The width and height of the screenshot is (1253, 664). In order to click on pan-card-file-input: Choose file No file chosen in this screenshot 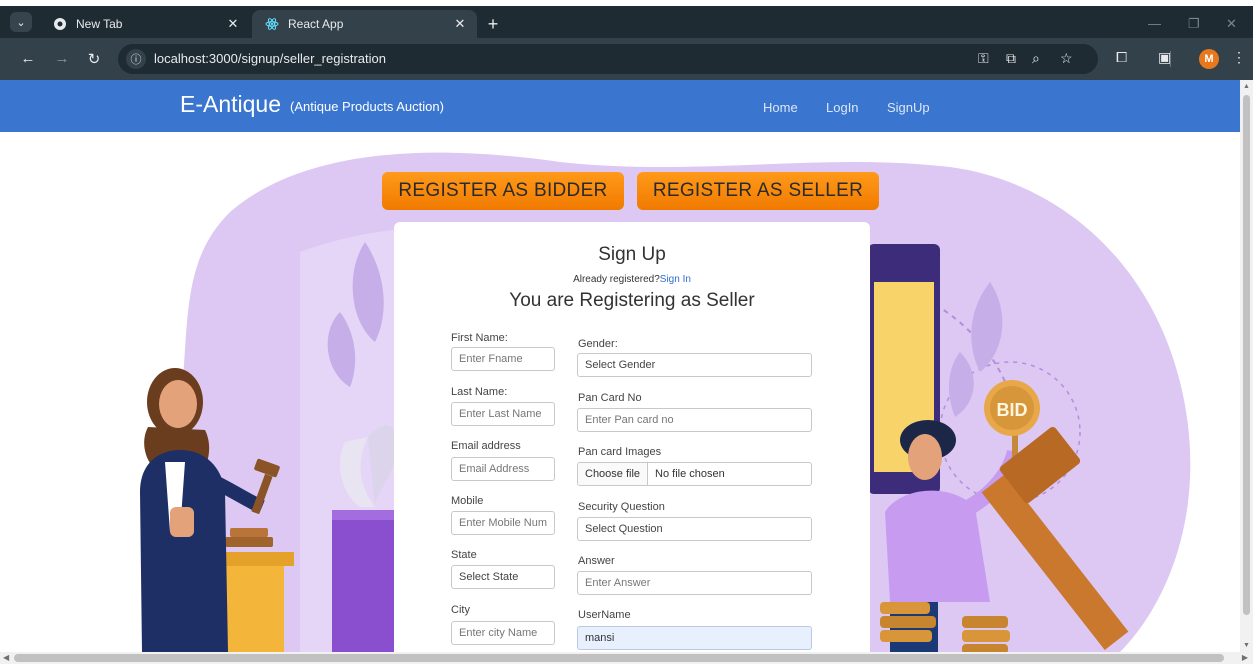, I will do `click(694, 474)`.